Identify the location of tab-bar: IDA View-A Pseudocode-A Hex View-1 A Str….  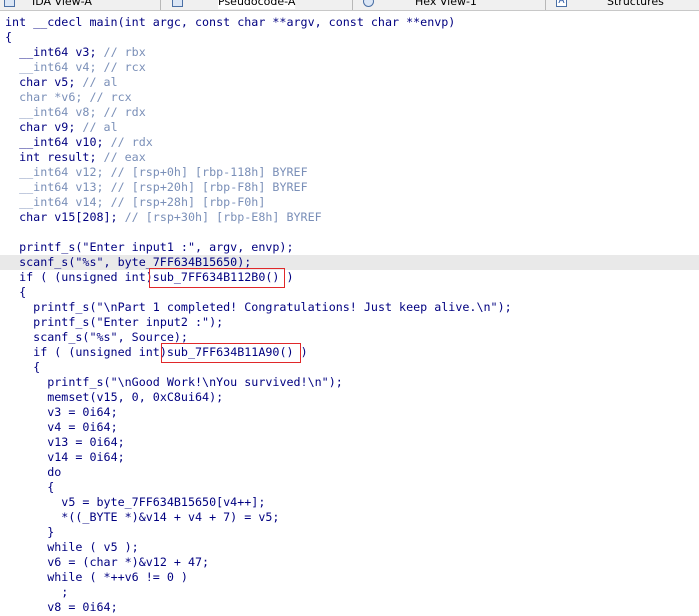
(349, 5).